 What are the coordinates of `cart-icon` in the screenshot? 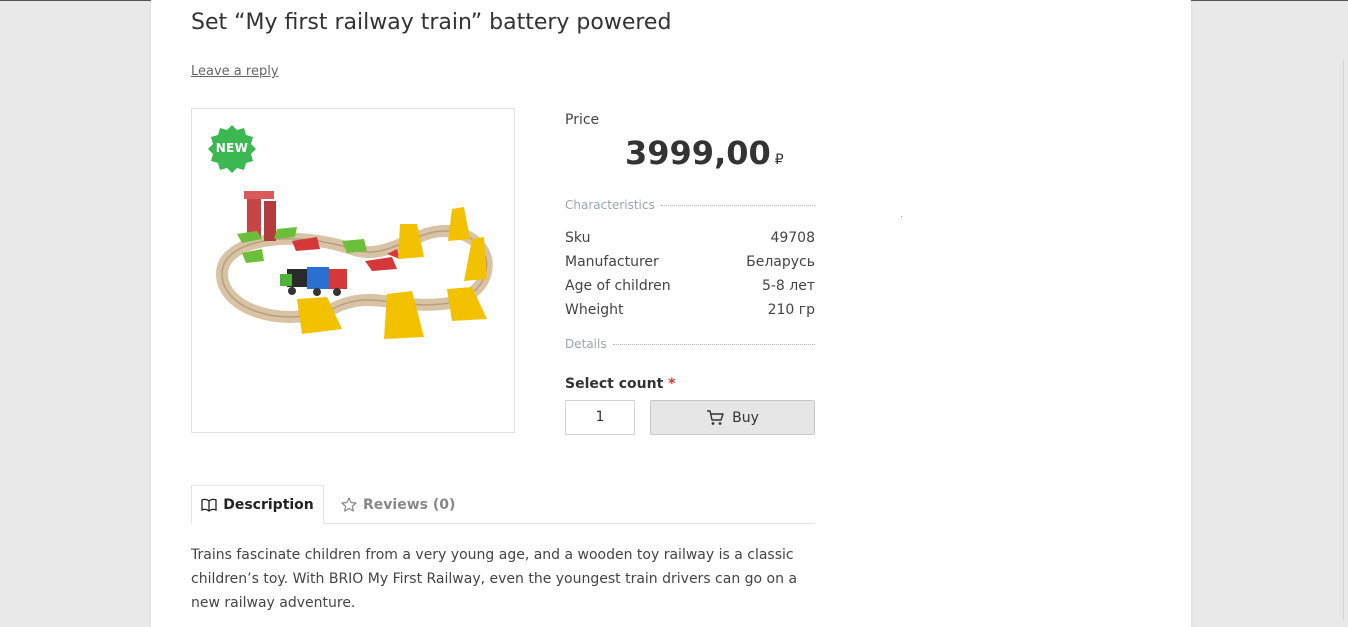 It's located at (715, 417).